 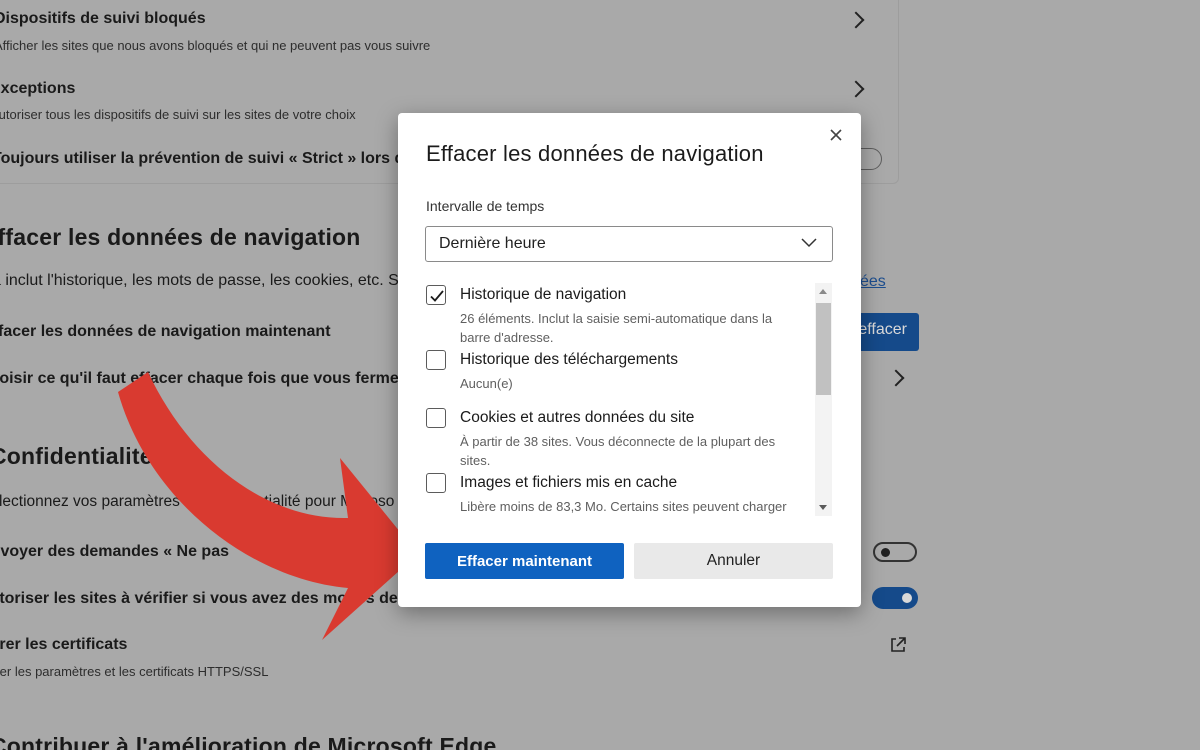 I want to click on scroll-down-icon, so click(x=823, y=507).